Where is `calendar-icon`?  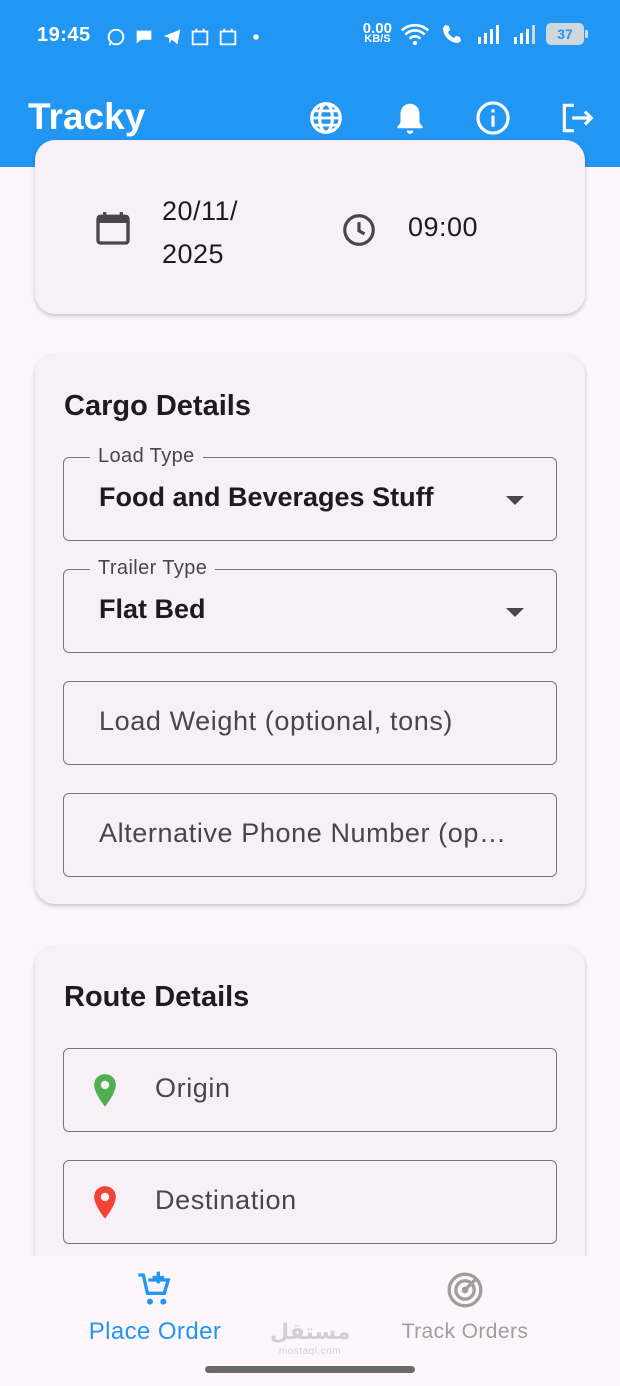 calendar-icon is located at coordinates (113, 228).